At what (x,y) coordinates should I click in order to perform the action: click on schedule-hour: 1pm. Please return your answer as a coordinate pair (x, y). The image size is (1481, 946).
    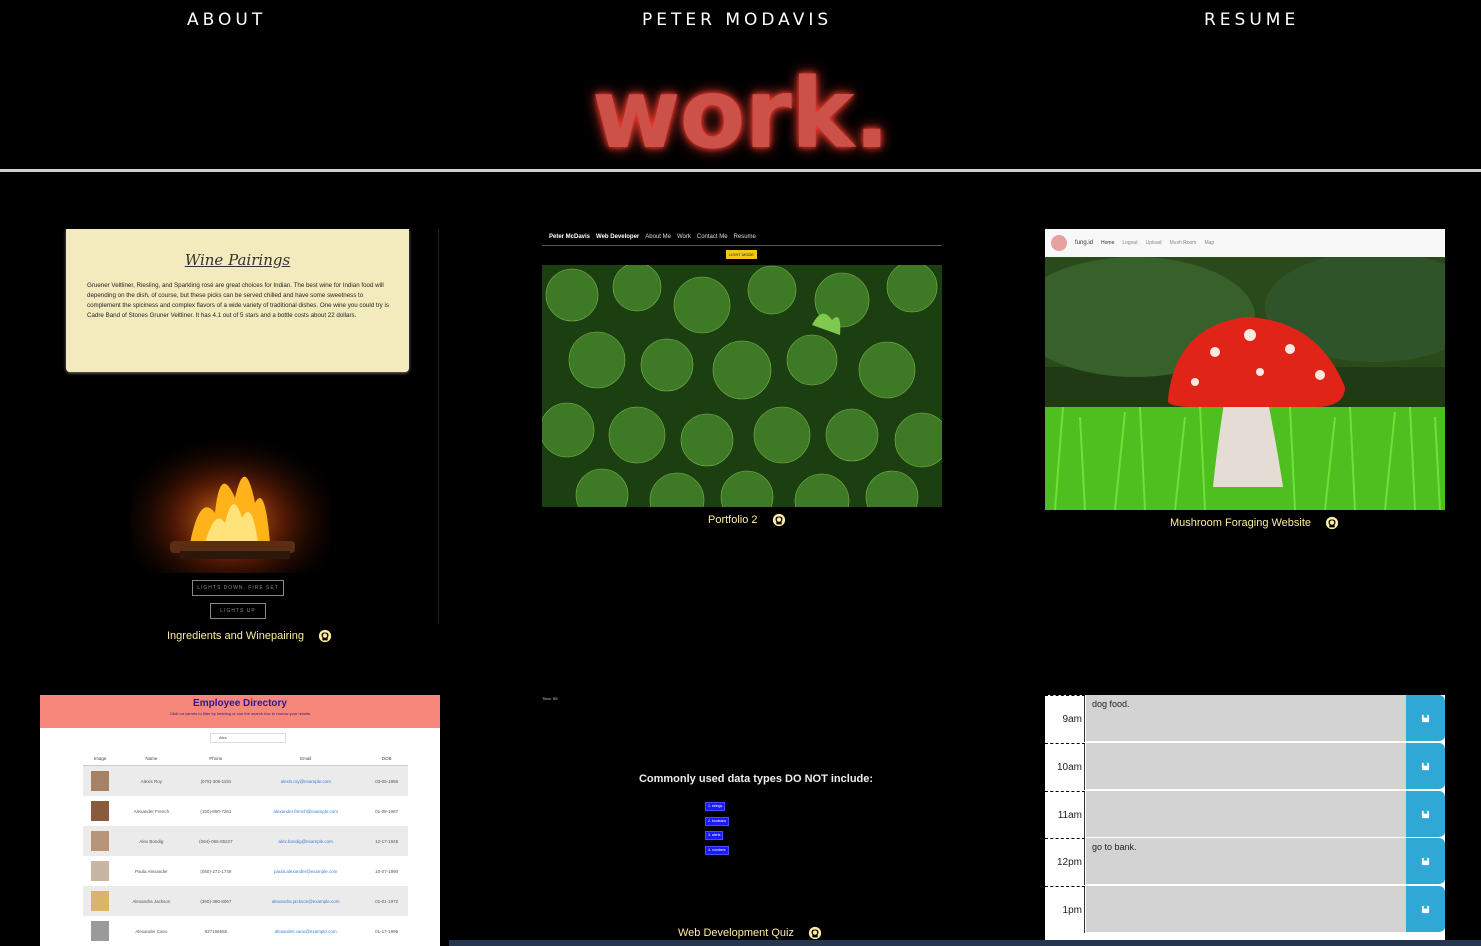
    Looking at the image, I should click on (1065, 909).